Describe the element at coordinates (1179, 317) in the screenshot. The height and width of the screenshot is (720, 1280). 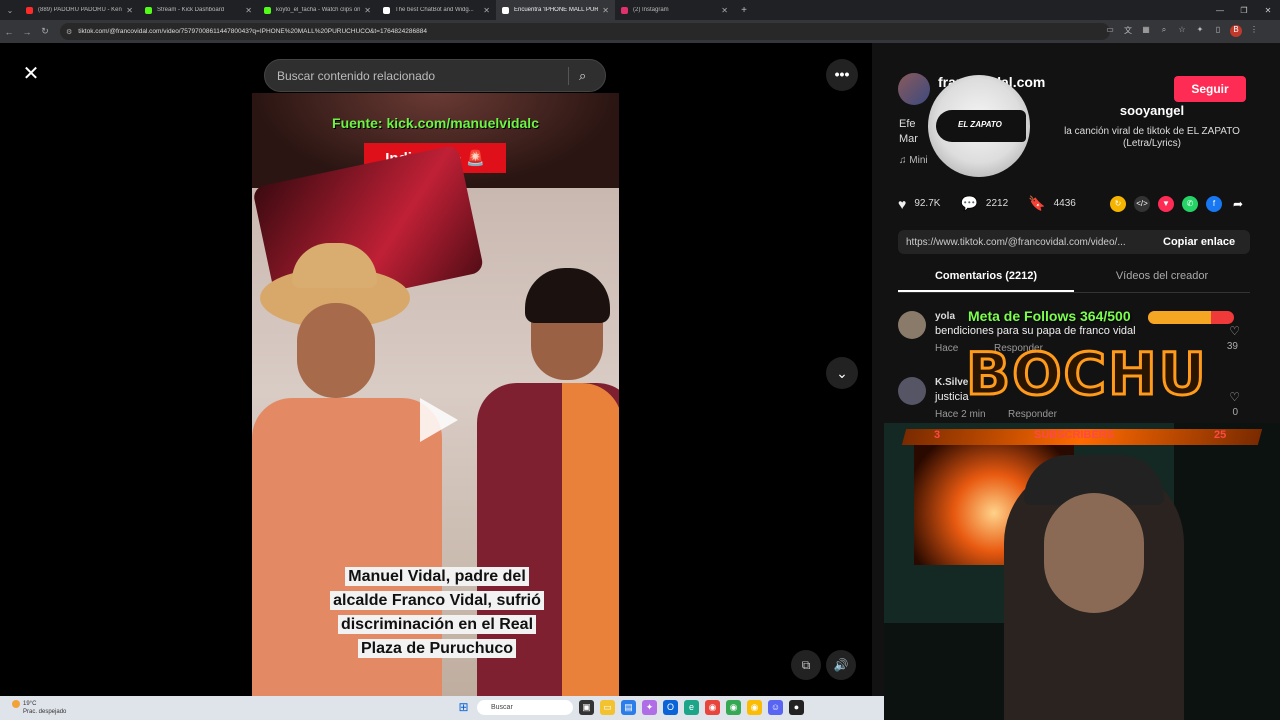
I see `follow-goal-fill` at that location.